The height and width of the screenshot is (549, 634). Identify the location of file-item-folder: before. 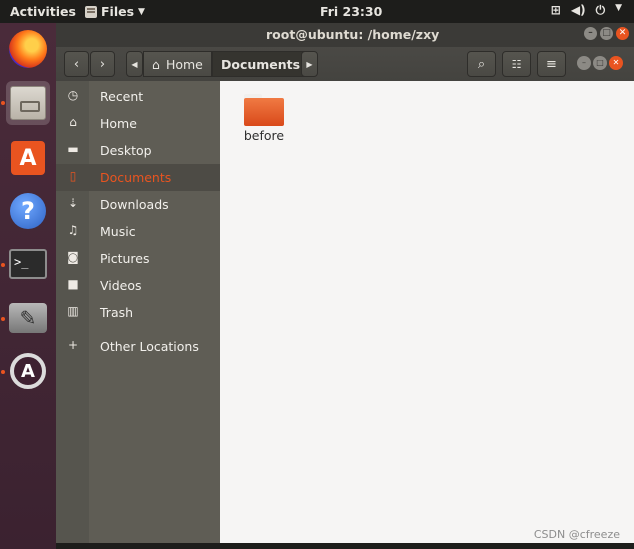
(264, 124).